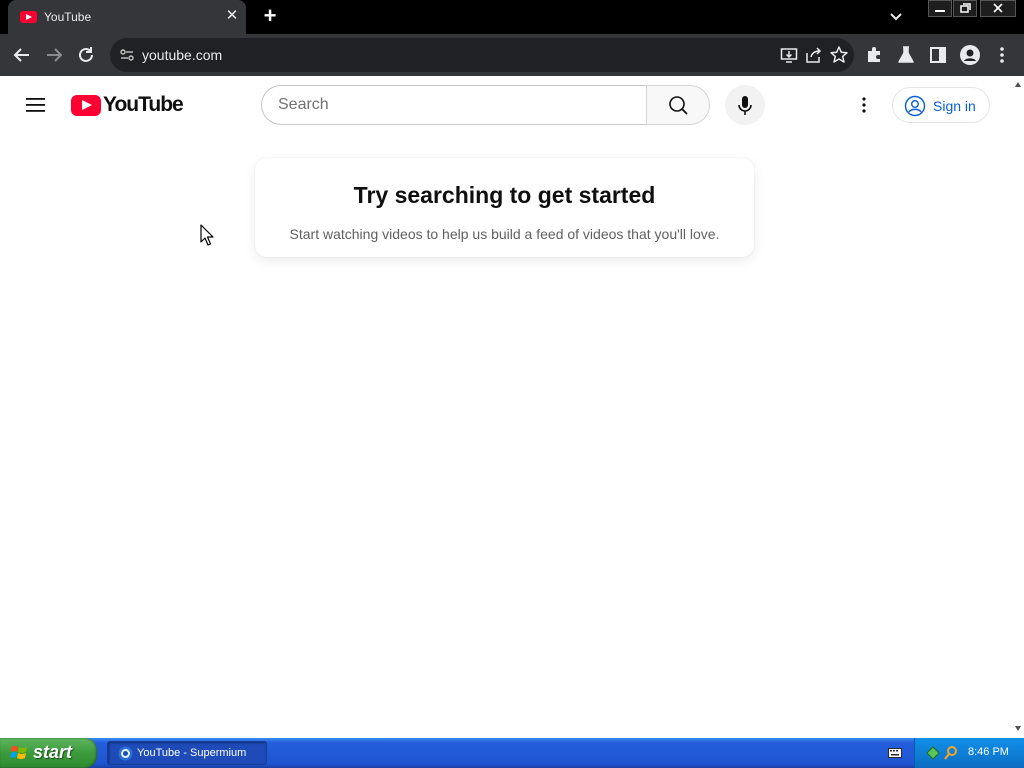  I want to click on side-panel-icon, so click(938, 55).